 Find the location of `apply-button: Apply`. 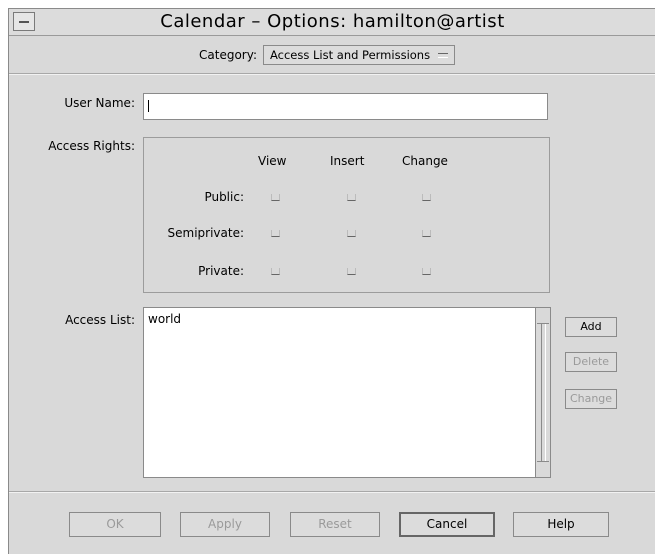

apply-button: Apply is located at coordinates (225, 524).